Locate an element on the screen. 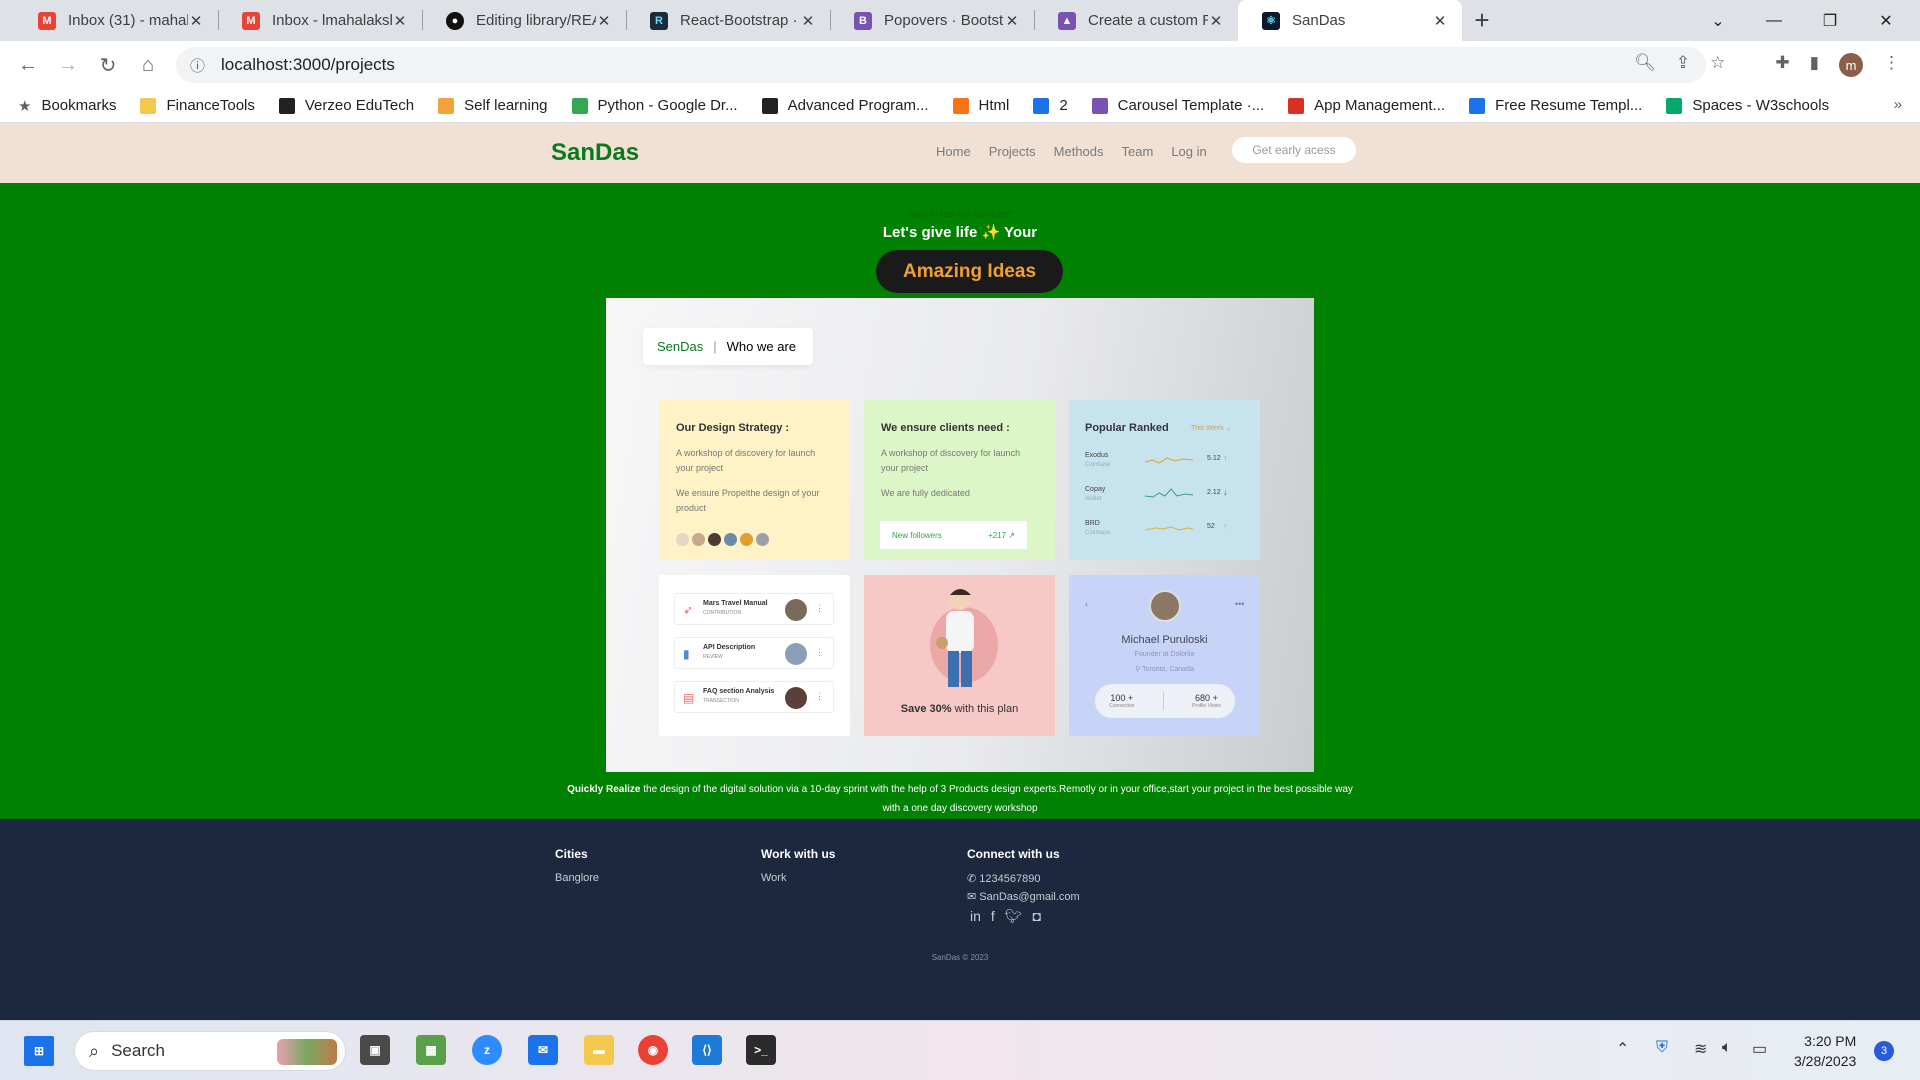 The width and height of the screenshot is (1920, 1080). amazing-ideas-button: Amazing Ideas is located at coordinates (969, 271).